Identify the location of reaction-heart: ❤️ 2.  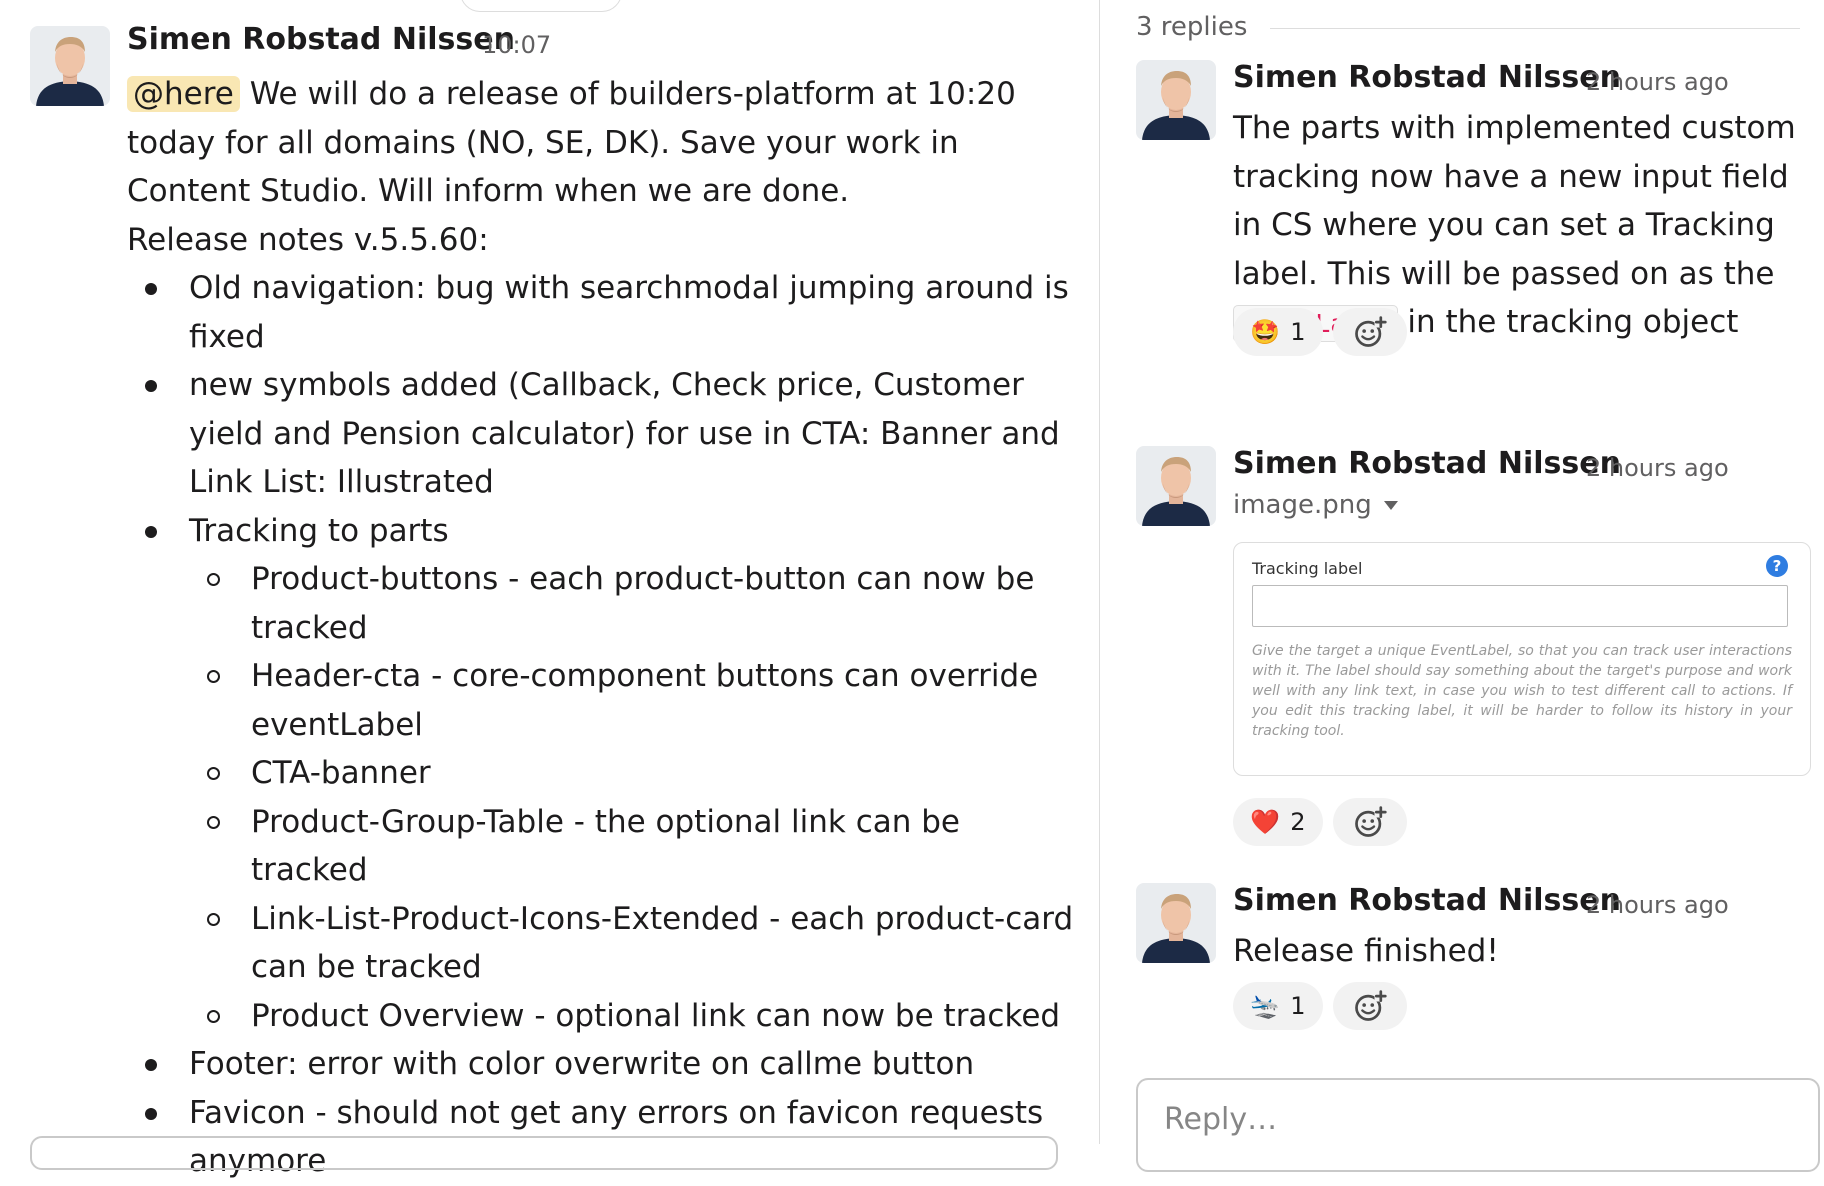
(1278, 822).